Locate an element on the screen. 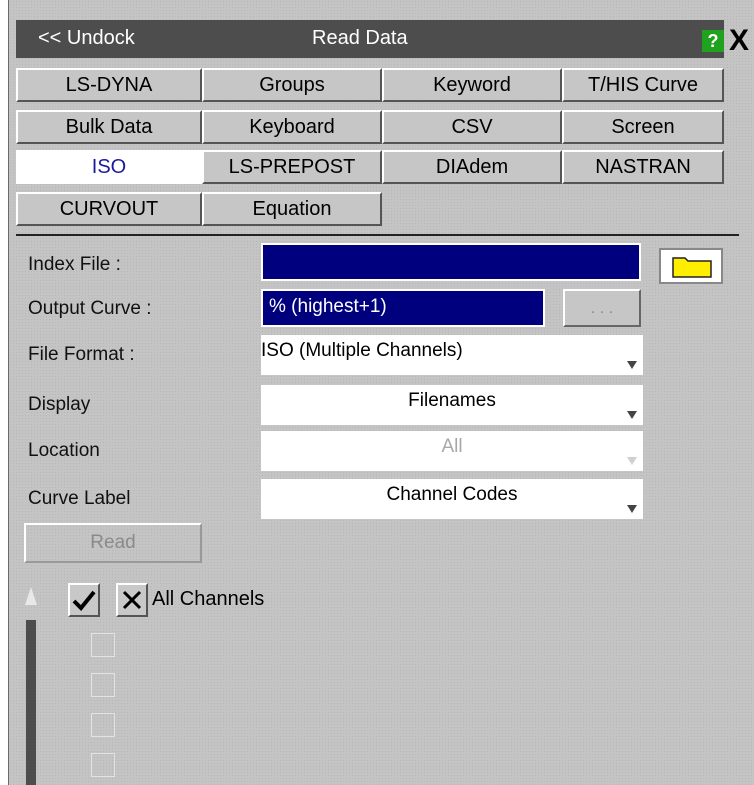 Image resolution: width=754 pixels, height=785 pixels. close-button: X is located at coordinates (739, 41).